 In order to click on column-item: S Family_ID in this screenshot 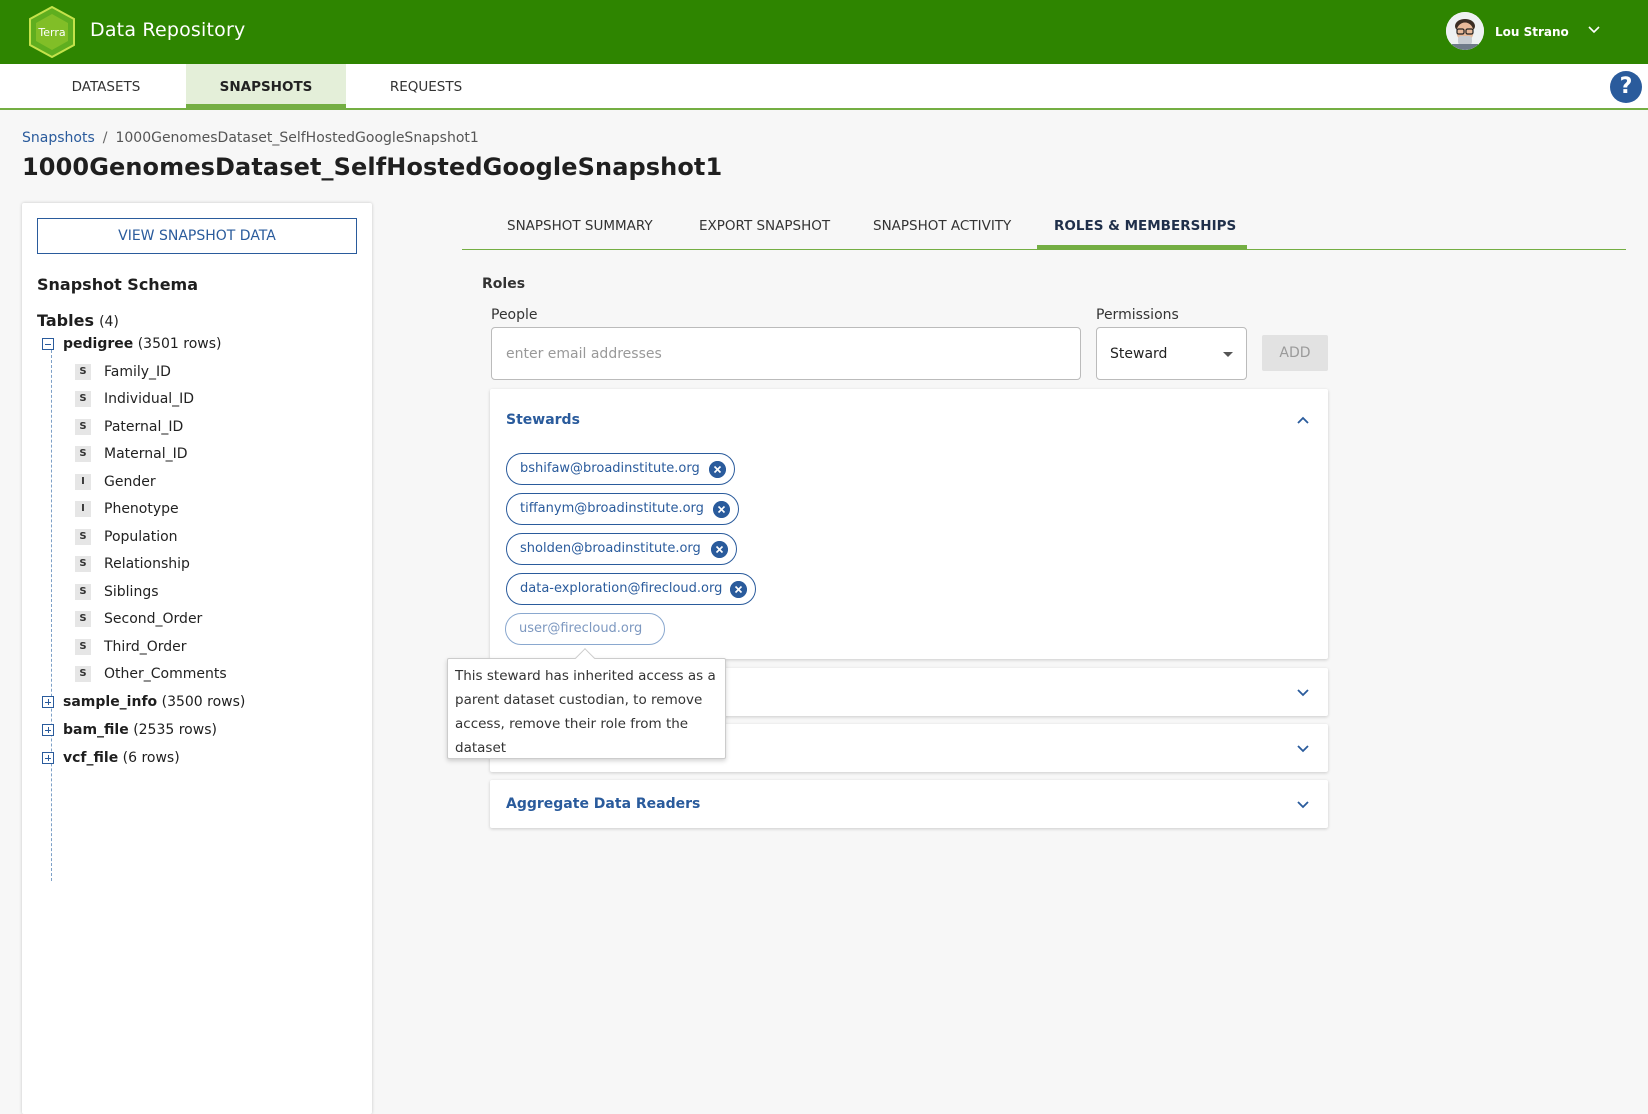, I will do `click(123, 374)`.